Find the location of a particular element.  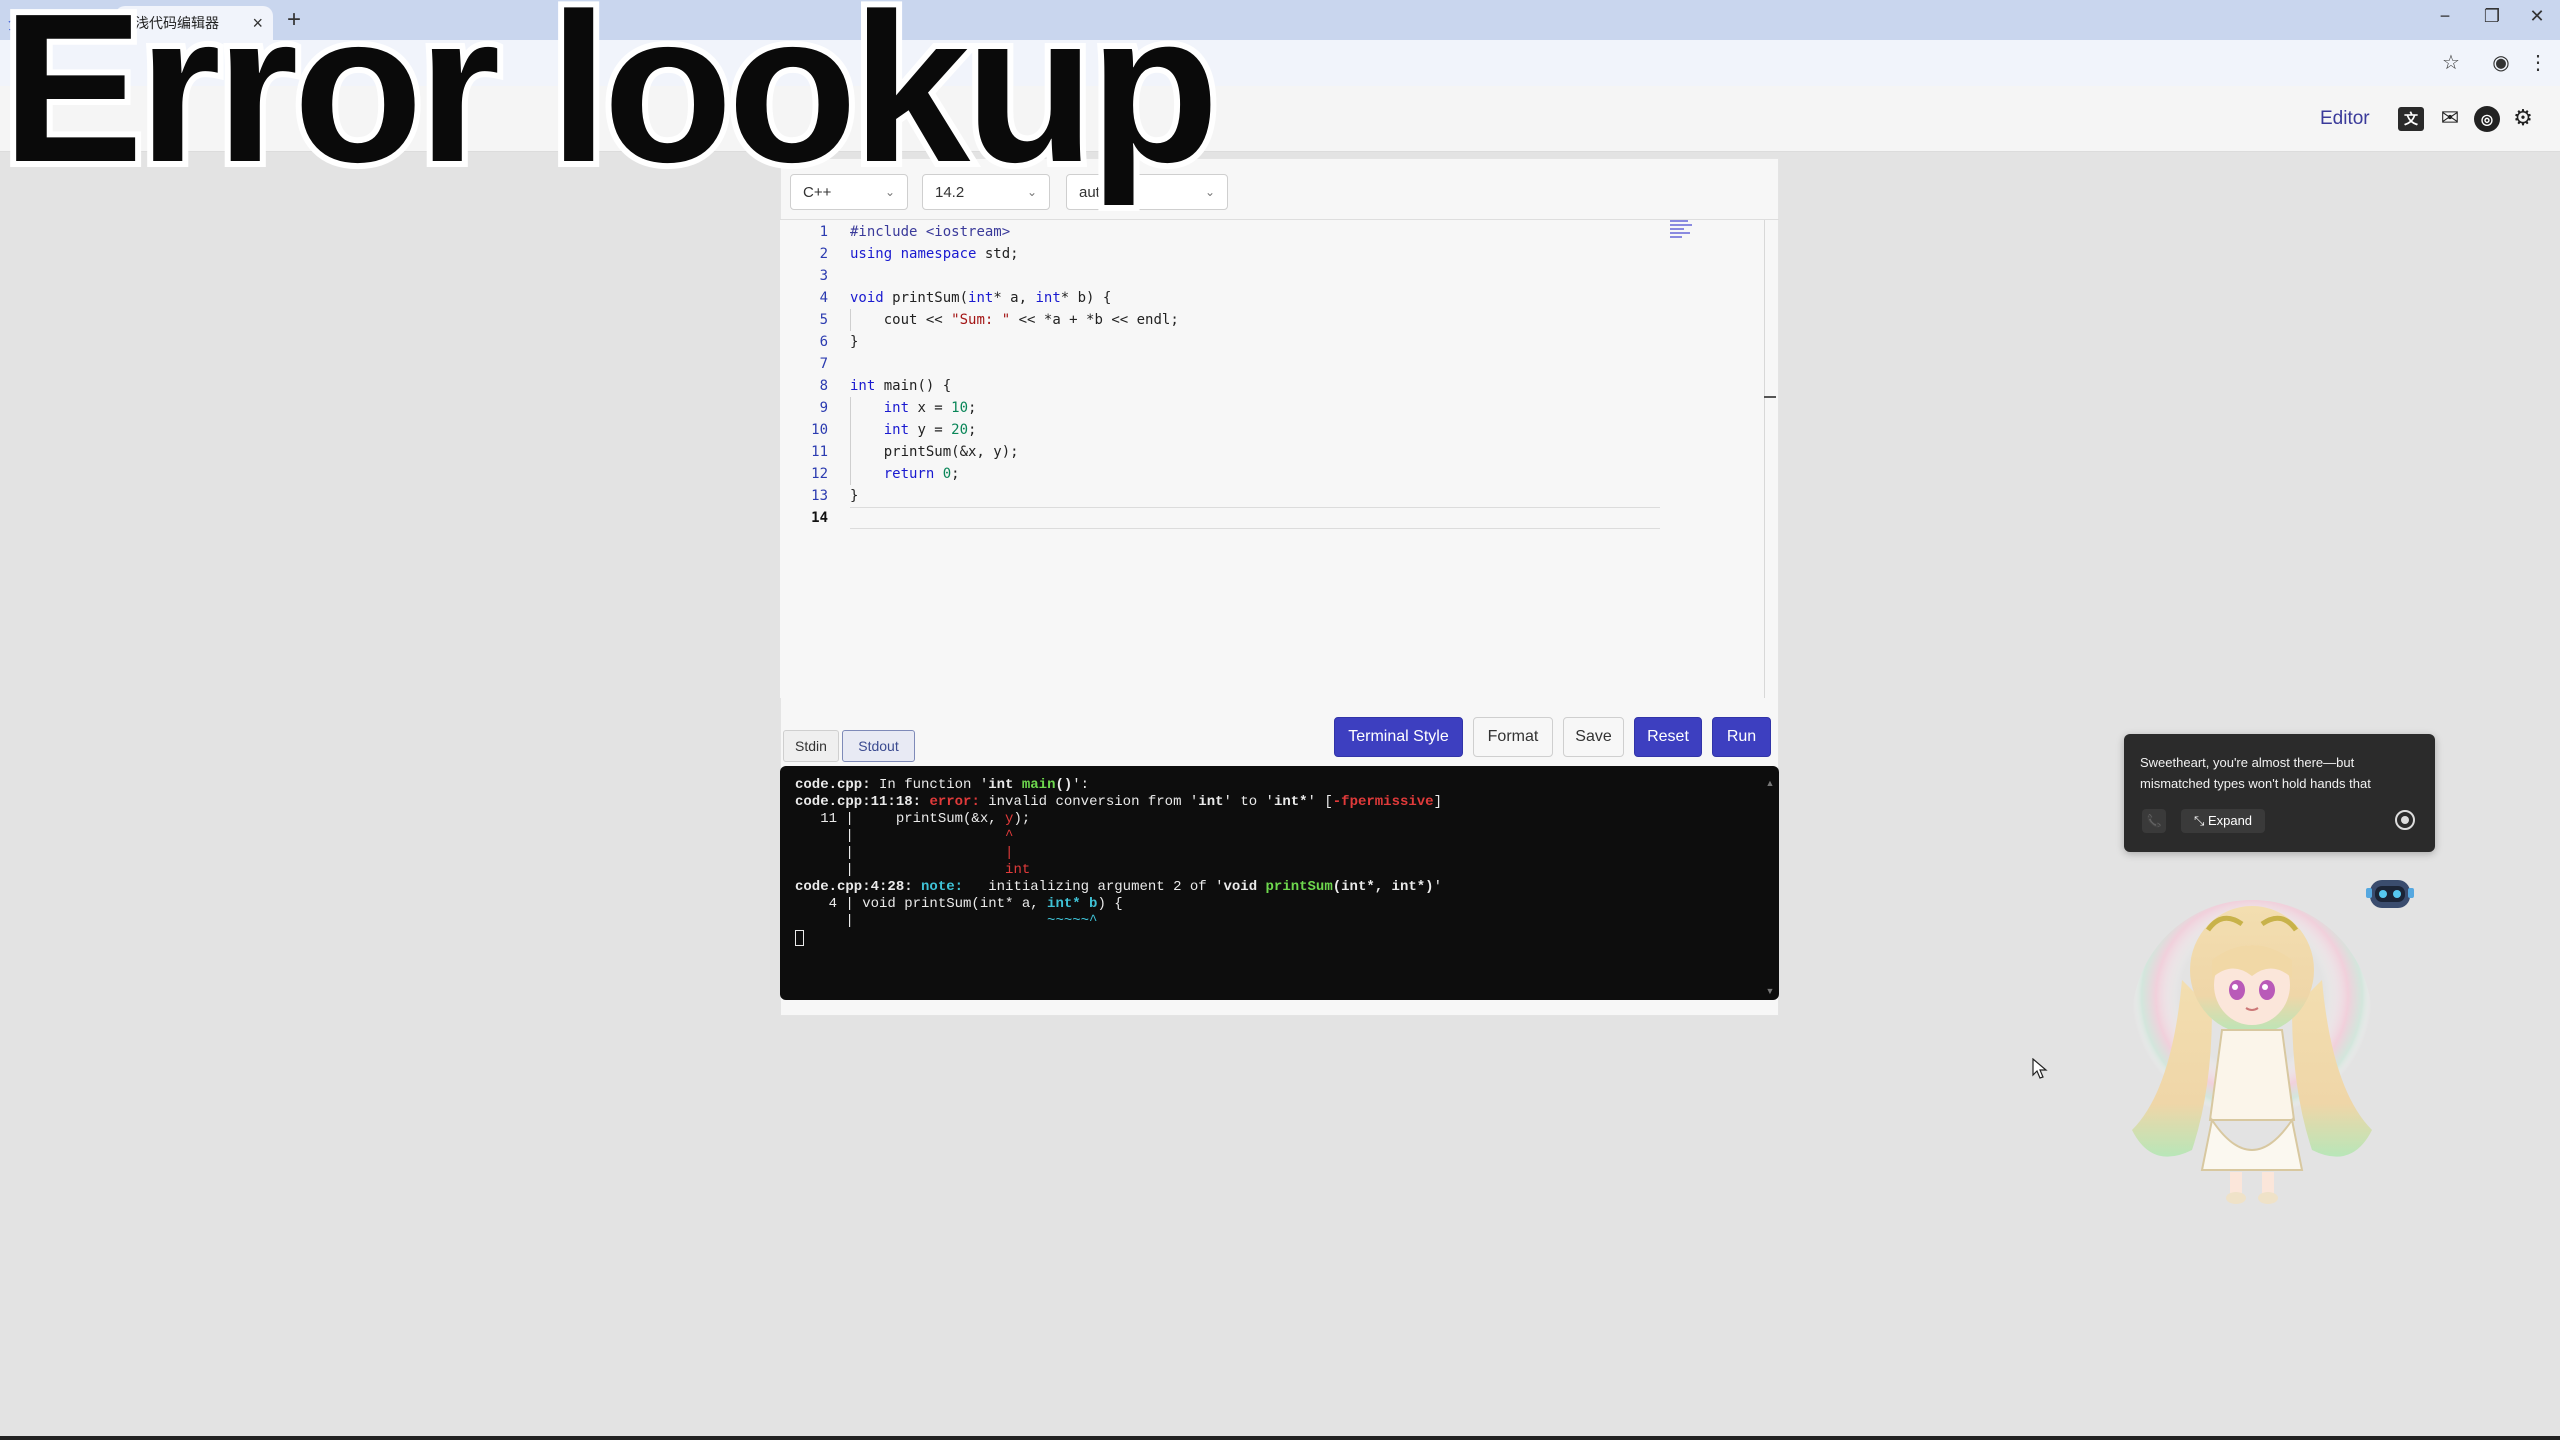

nav-editor-link: Editor is located at coordinates (2345, 119).